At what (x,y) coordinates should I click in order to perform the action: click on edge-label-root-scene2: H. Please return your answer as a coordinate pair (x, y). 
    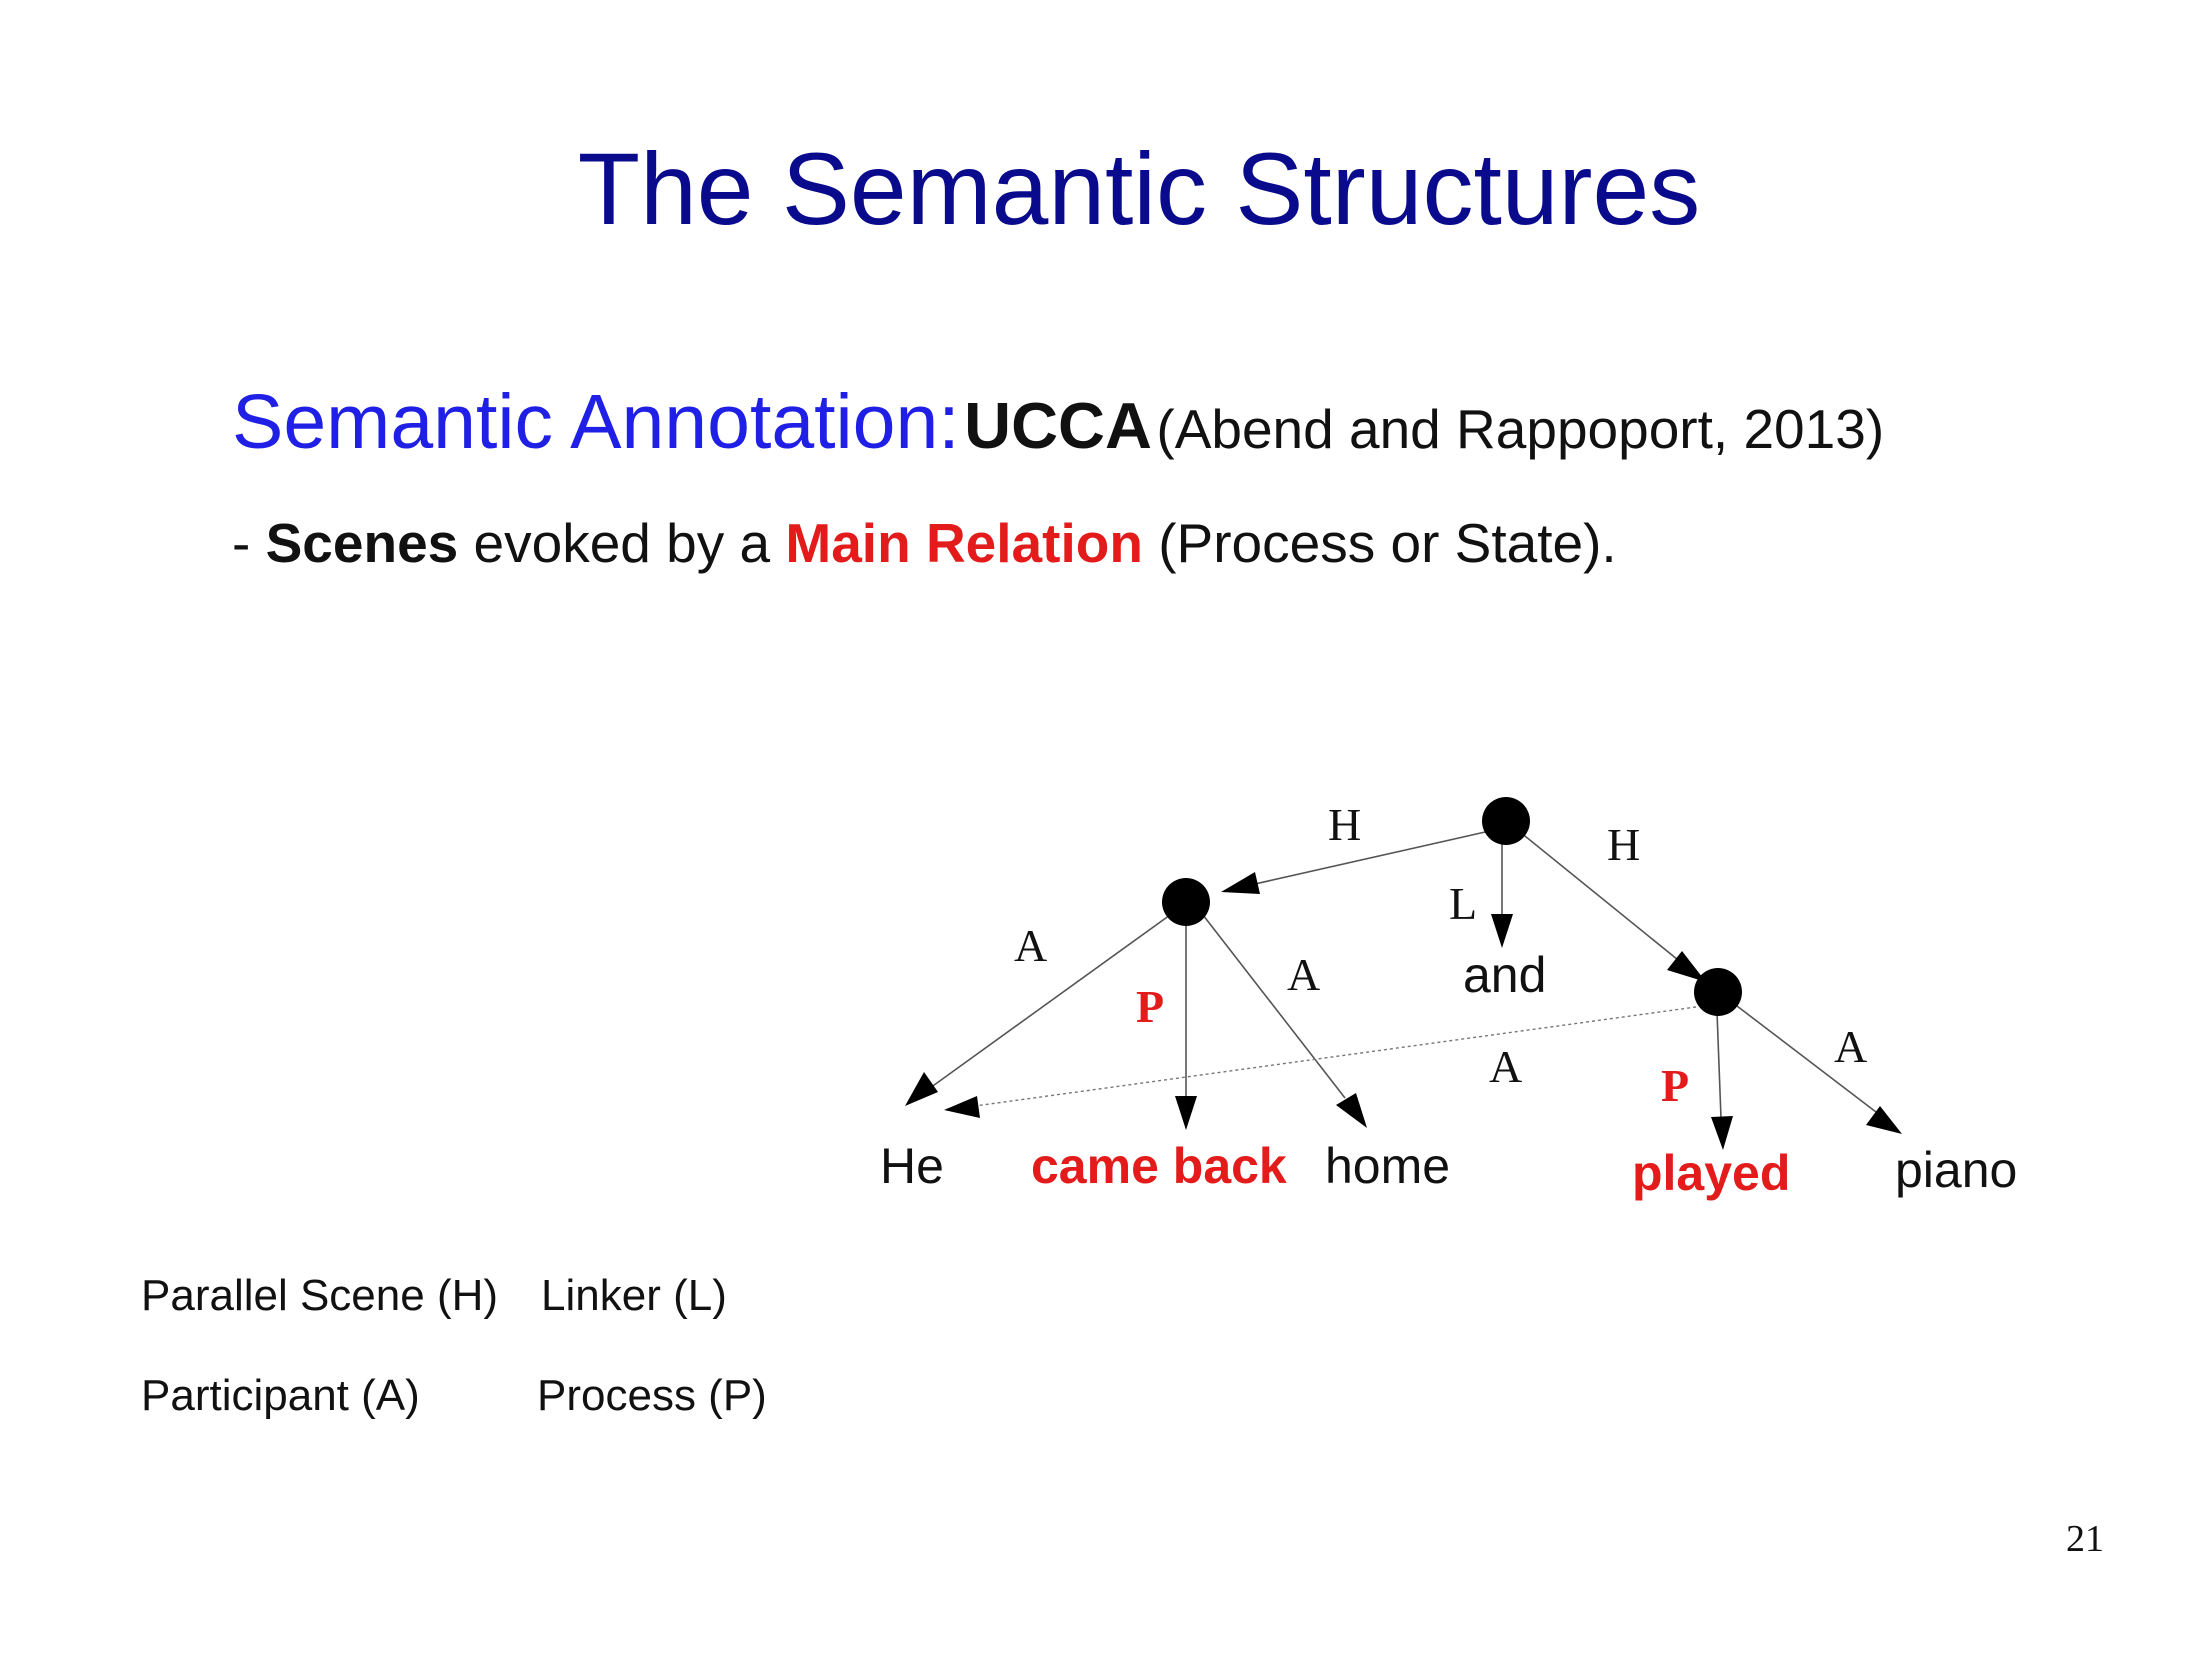
    Looking at the image, I should click on (1623, 844).